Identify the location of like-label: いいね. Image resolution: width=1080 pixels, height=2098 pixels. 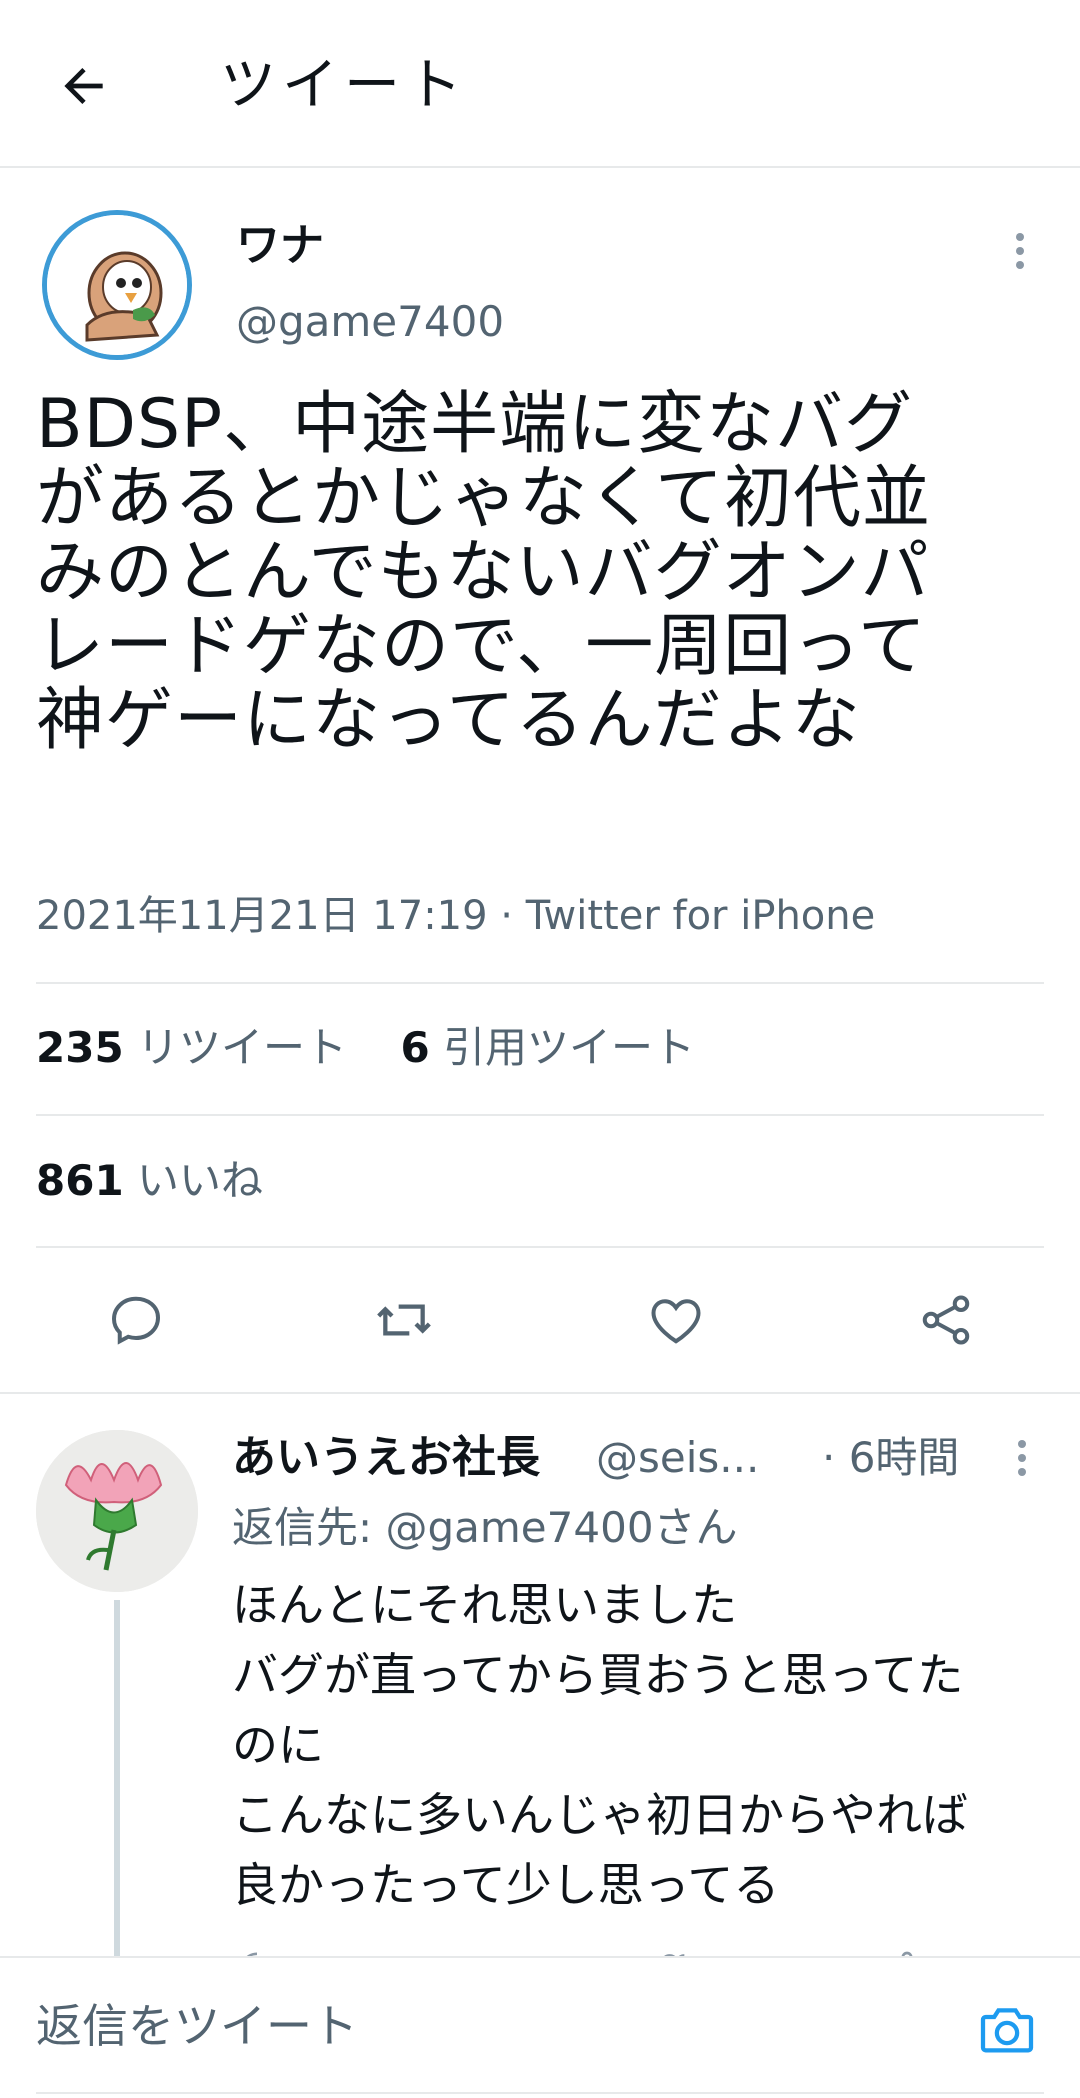
(200, 1180).